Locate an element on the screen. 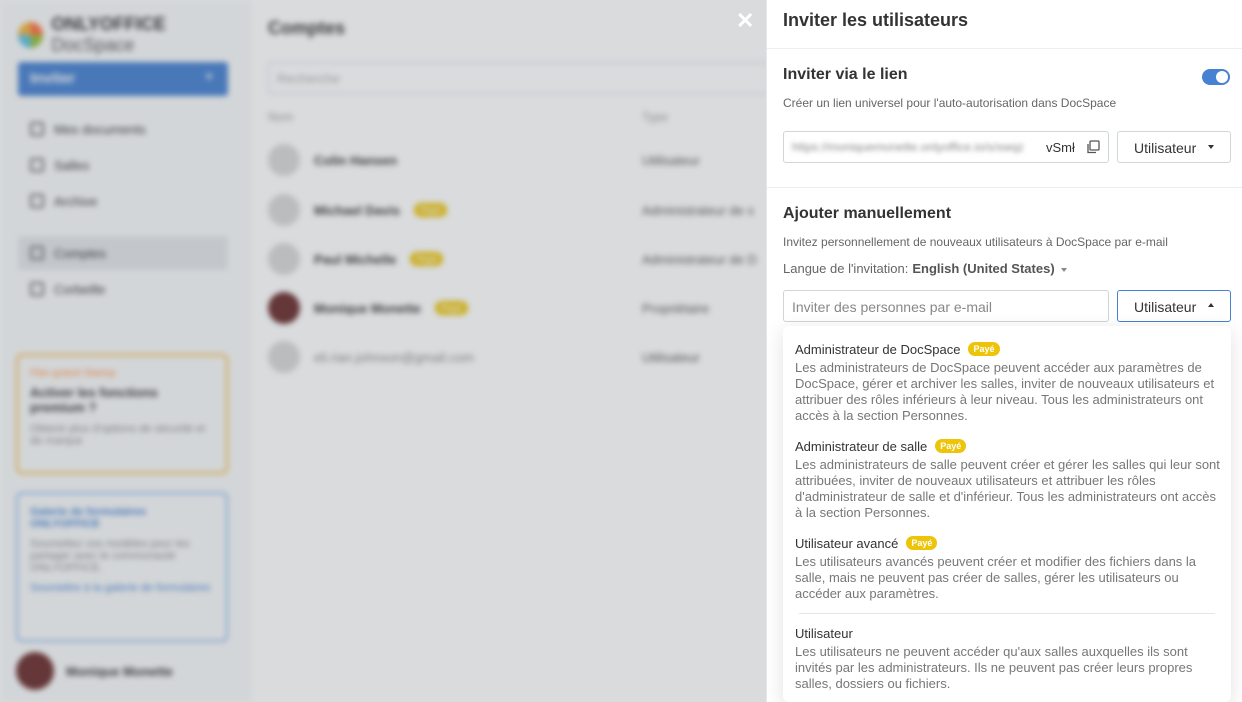 The width and height of the screenshot is (1242, 702). manual-role-value: Utilisateur is located at coordinates (1165, 307).